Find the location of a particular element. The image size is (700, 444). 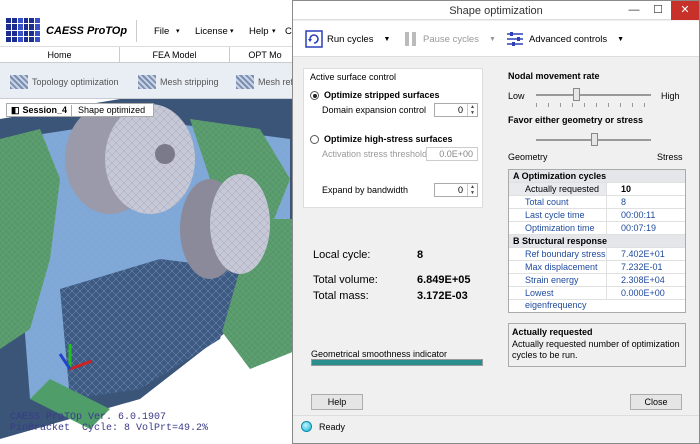

app-header: CAESS ProTOp File ▾ License ▾ Help ▾ CT is located at coordinates (150, 23).